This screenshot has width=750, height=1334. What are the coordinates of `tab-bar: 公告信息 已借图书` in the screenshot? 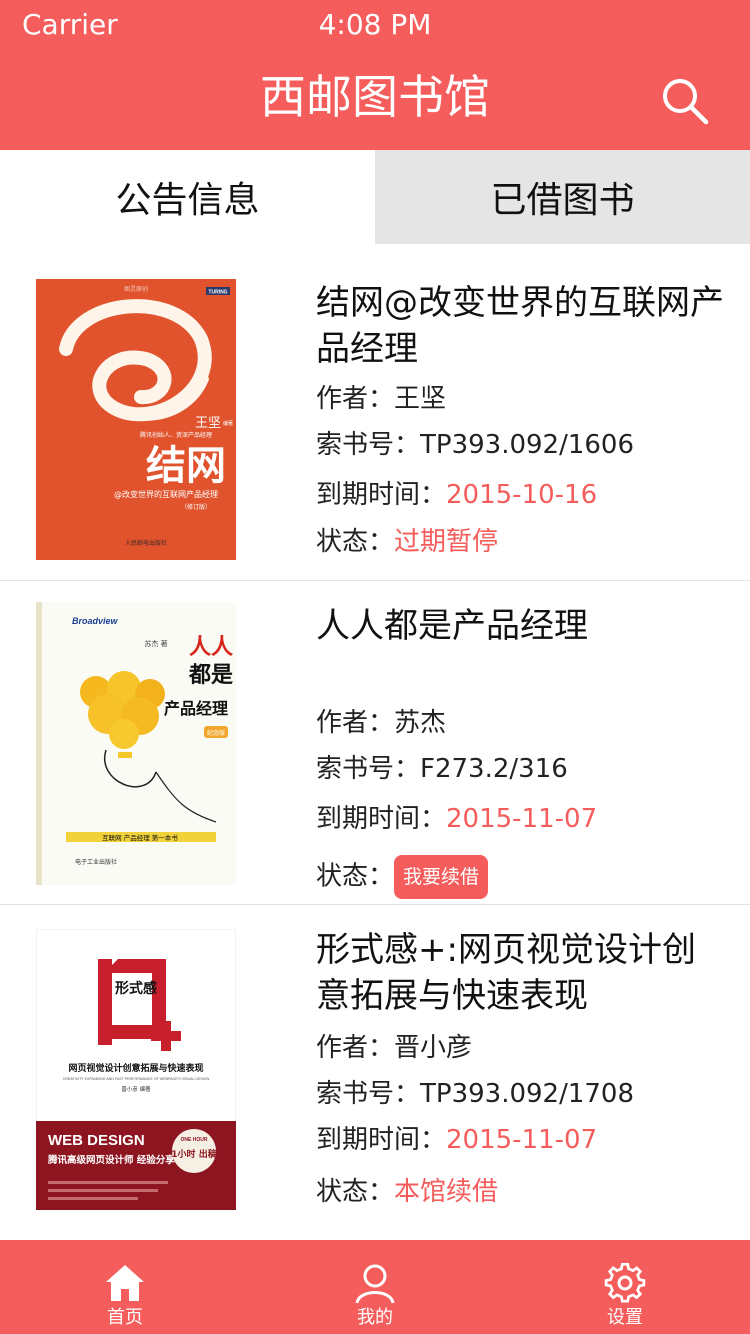 It's located at (375, 197).